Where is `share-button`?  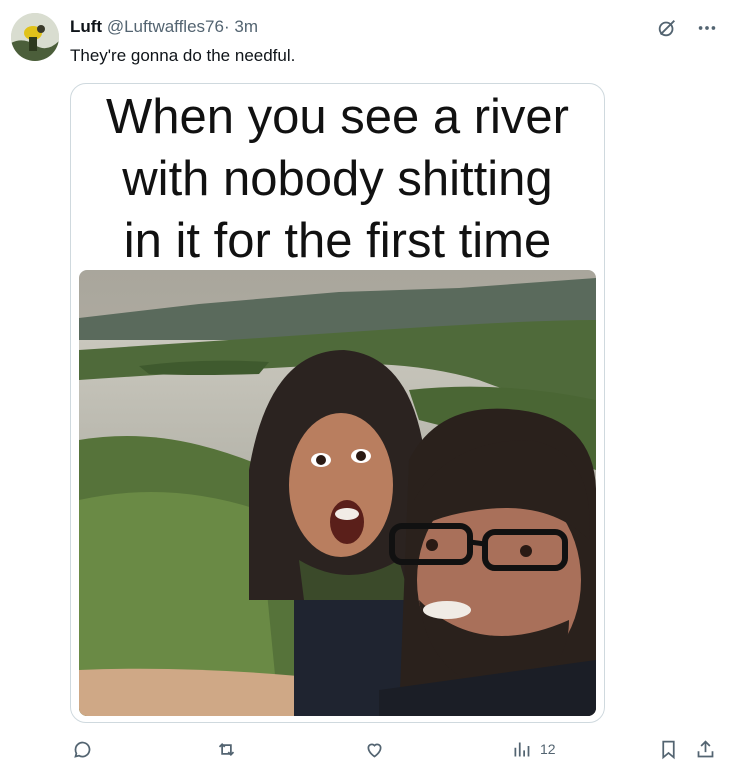 share-button is located at coordinates (705, 749).